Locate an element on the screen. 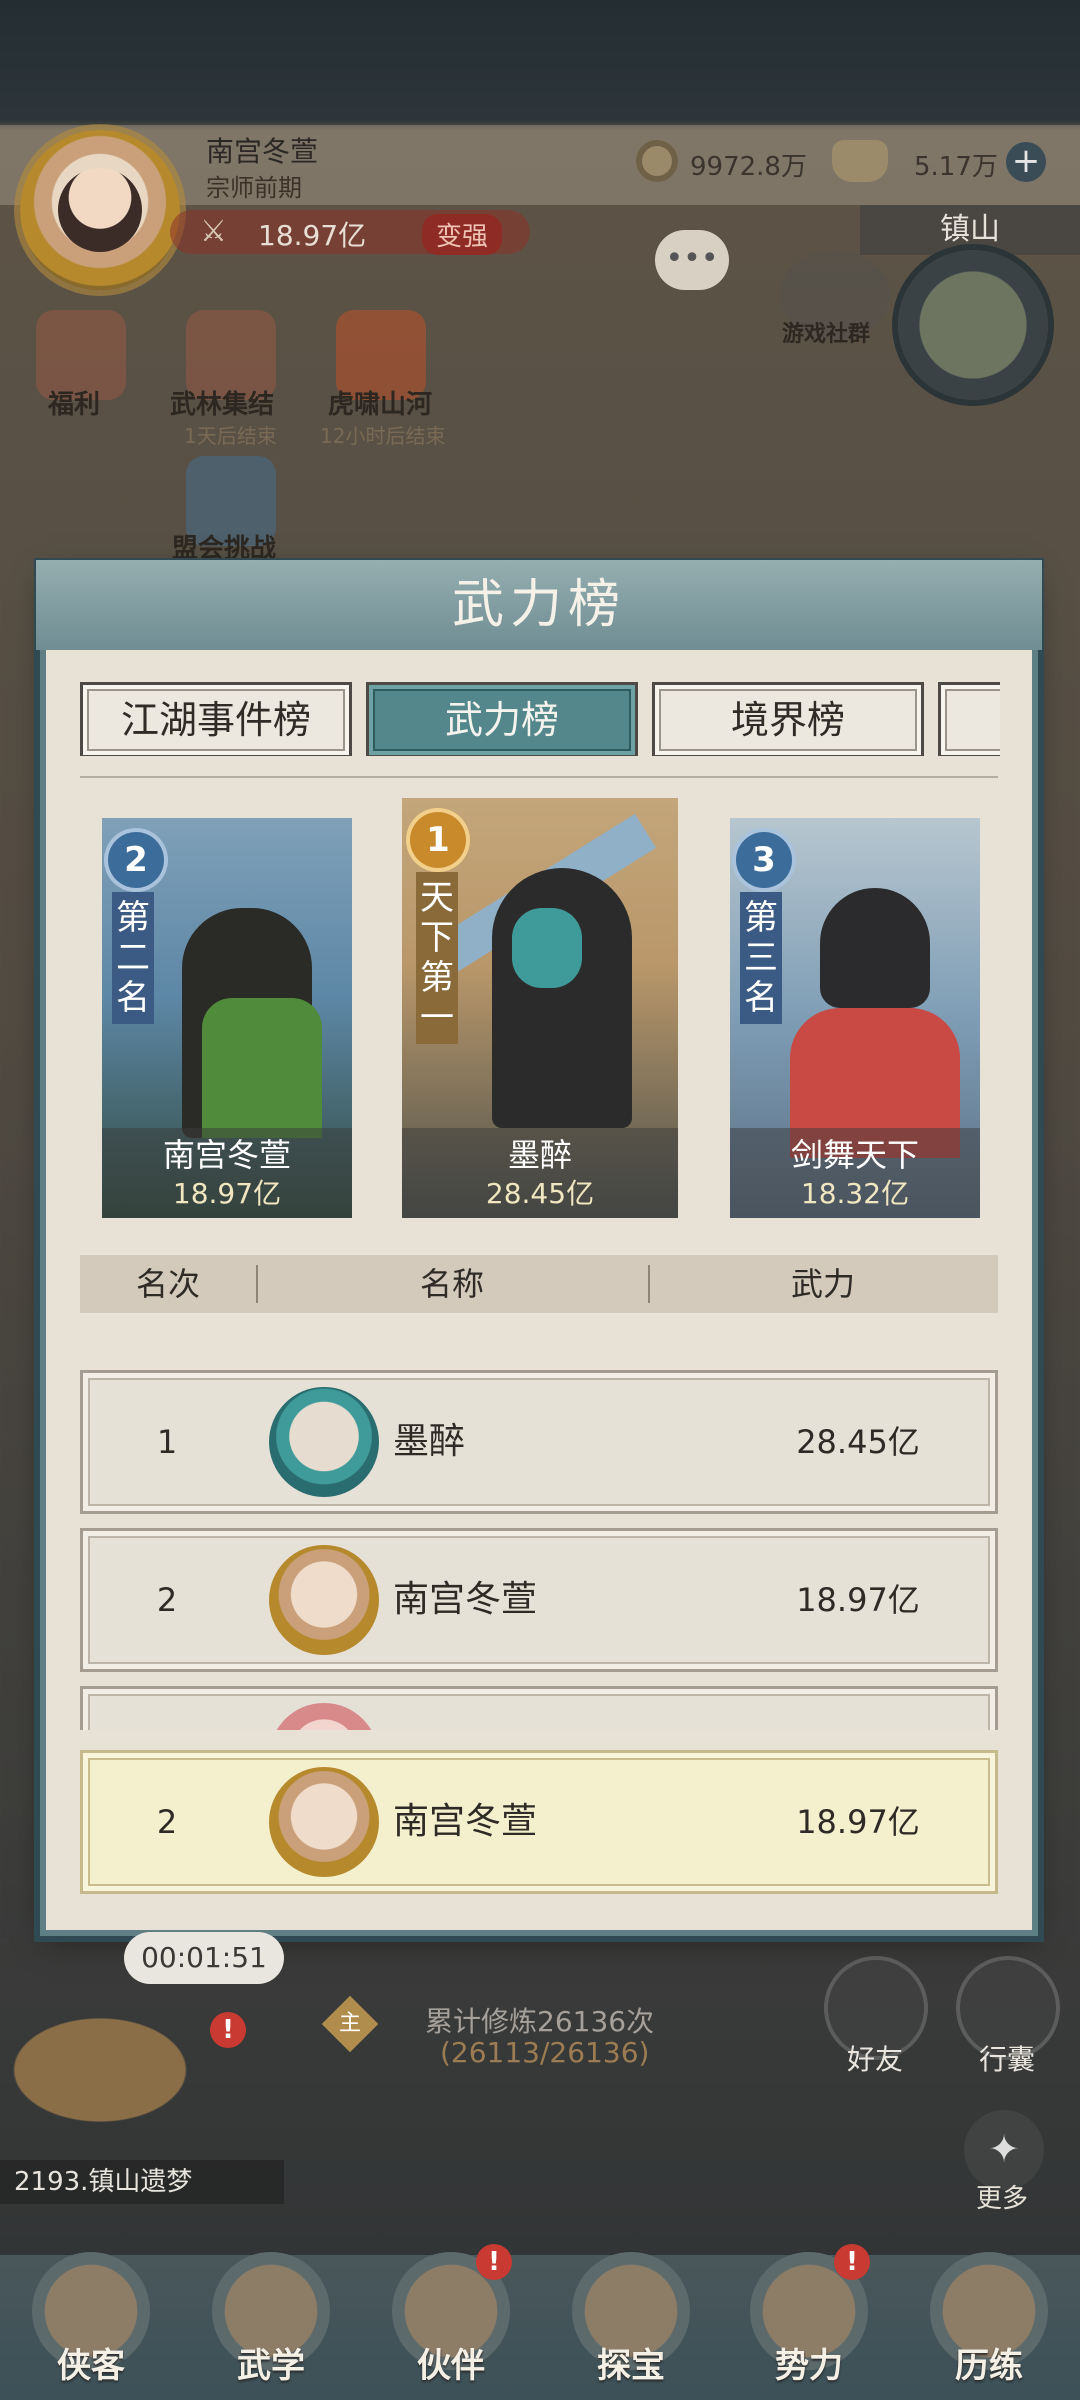 The image size is (1080, 2400). nav-label: 历练 is located at coordinates (989, 2366).